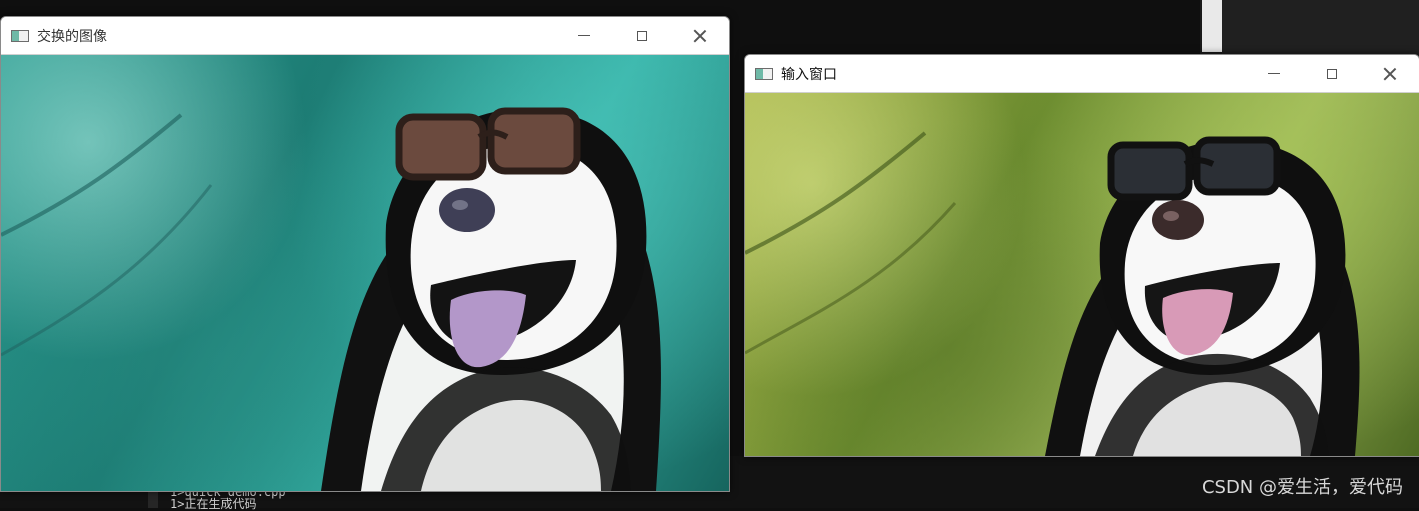  Describe the element at coordinates (1212, 26) in the screenshot. I see `background-scrollbar` at that location.